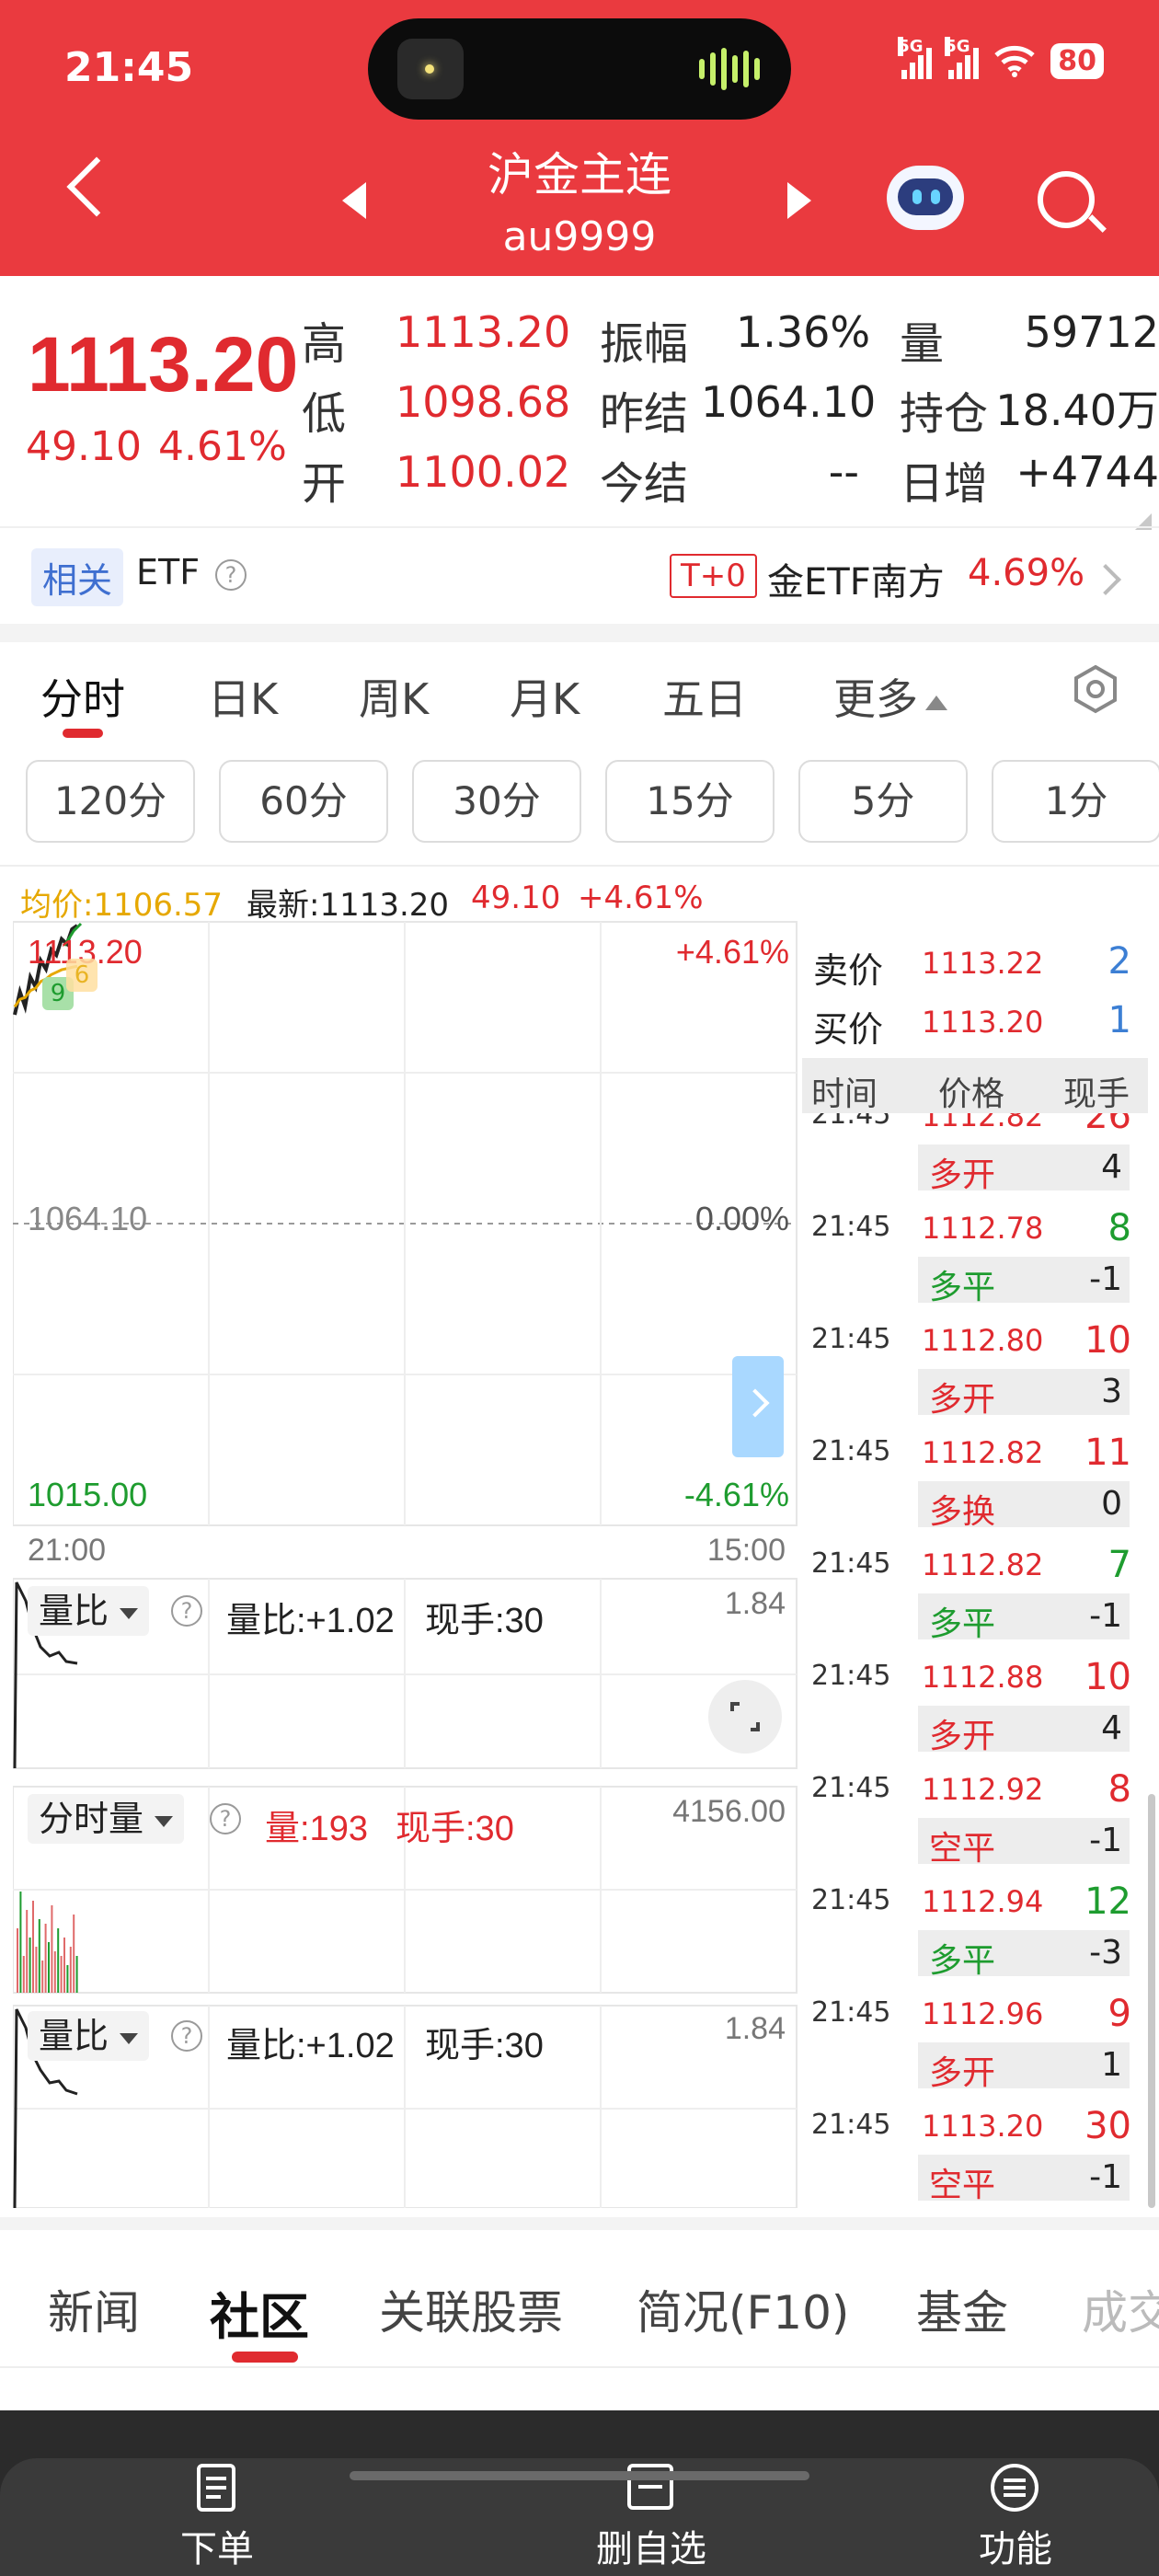 This screenshot has height=2576, width=1159. I want to click on subtab-1min: 1分, so click(1075, 801).